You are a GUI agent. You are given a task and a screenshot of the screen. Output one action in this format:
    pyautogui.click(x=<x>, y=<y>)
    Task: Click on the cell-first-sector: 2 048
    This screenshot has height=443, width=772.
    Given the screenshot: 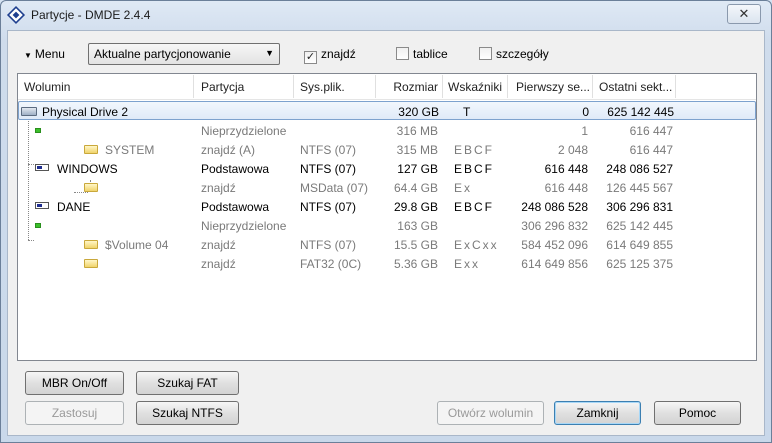 What is the action you would take?
    pyautogui.click(x=572, y=150)
    